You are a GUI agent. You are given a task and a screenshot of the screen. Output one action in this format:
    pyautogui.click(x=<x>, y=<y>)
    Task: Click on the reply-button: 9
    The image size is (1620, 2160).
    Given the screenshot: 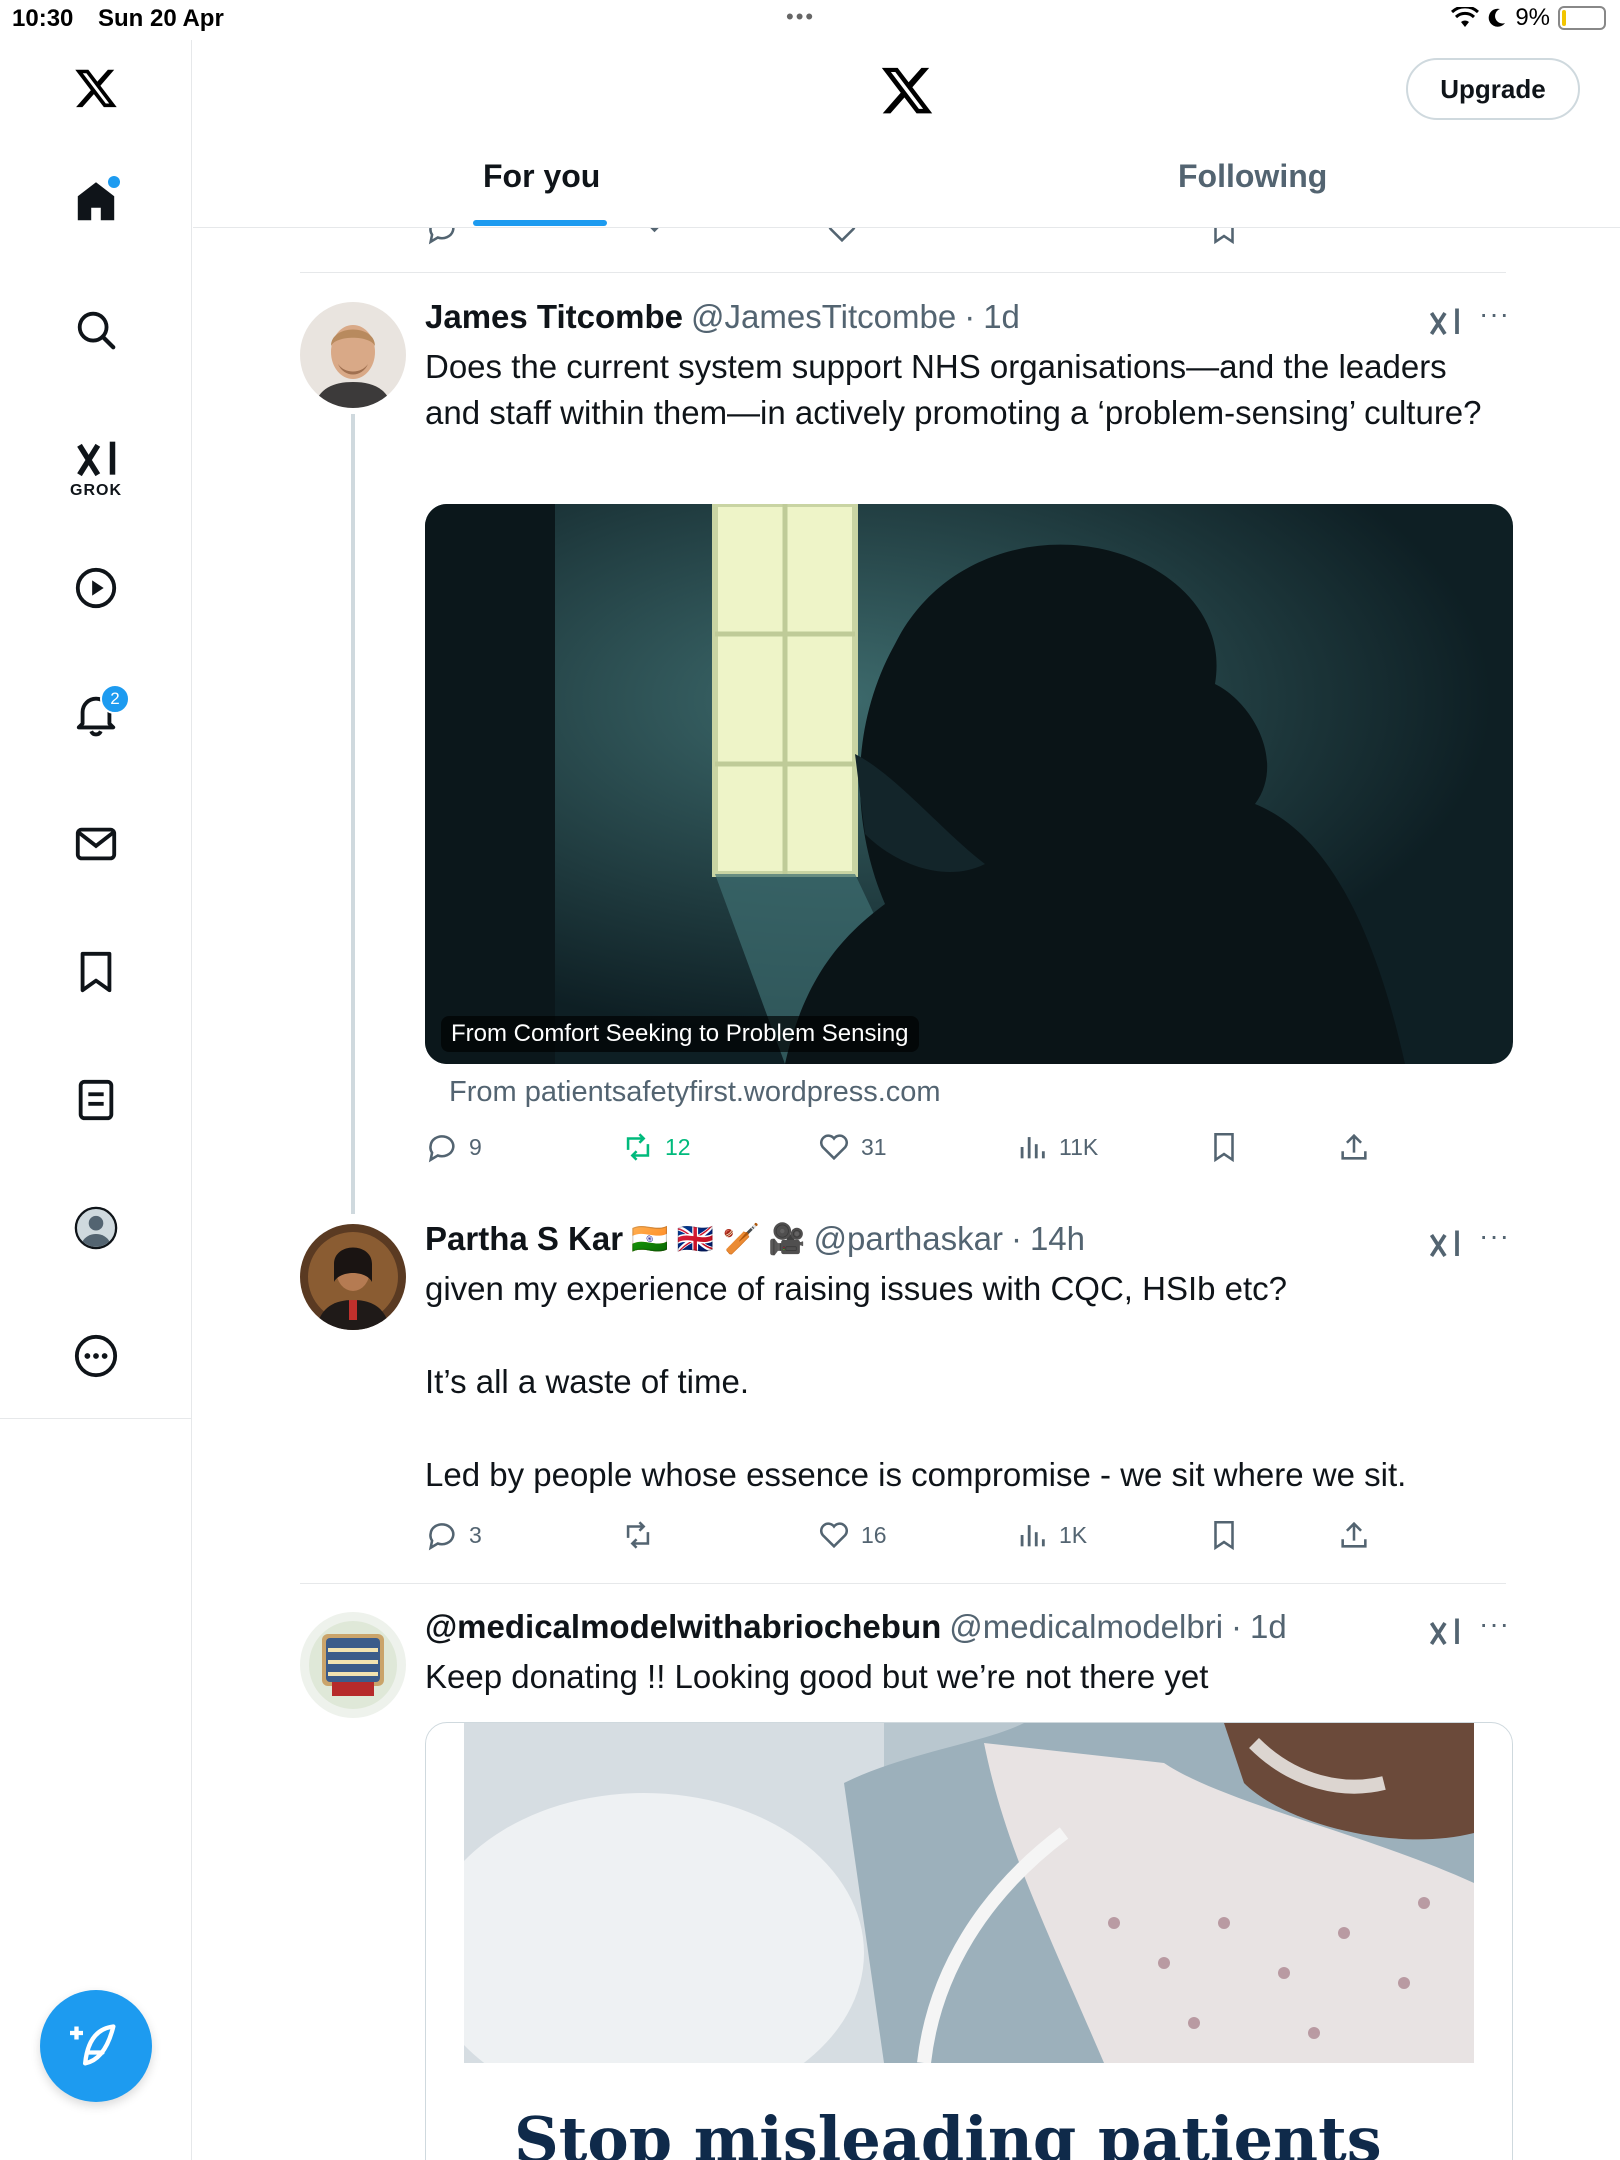 What is the action you would take?
    pyautogui.click(x=453, y=1147)
    